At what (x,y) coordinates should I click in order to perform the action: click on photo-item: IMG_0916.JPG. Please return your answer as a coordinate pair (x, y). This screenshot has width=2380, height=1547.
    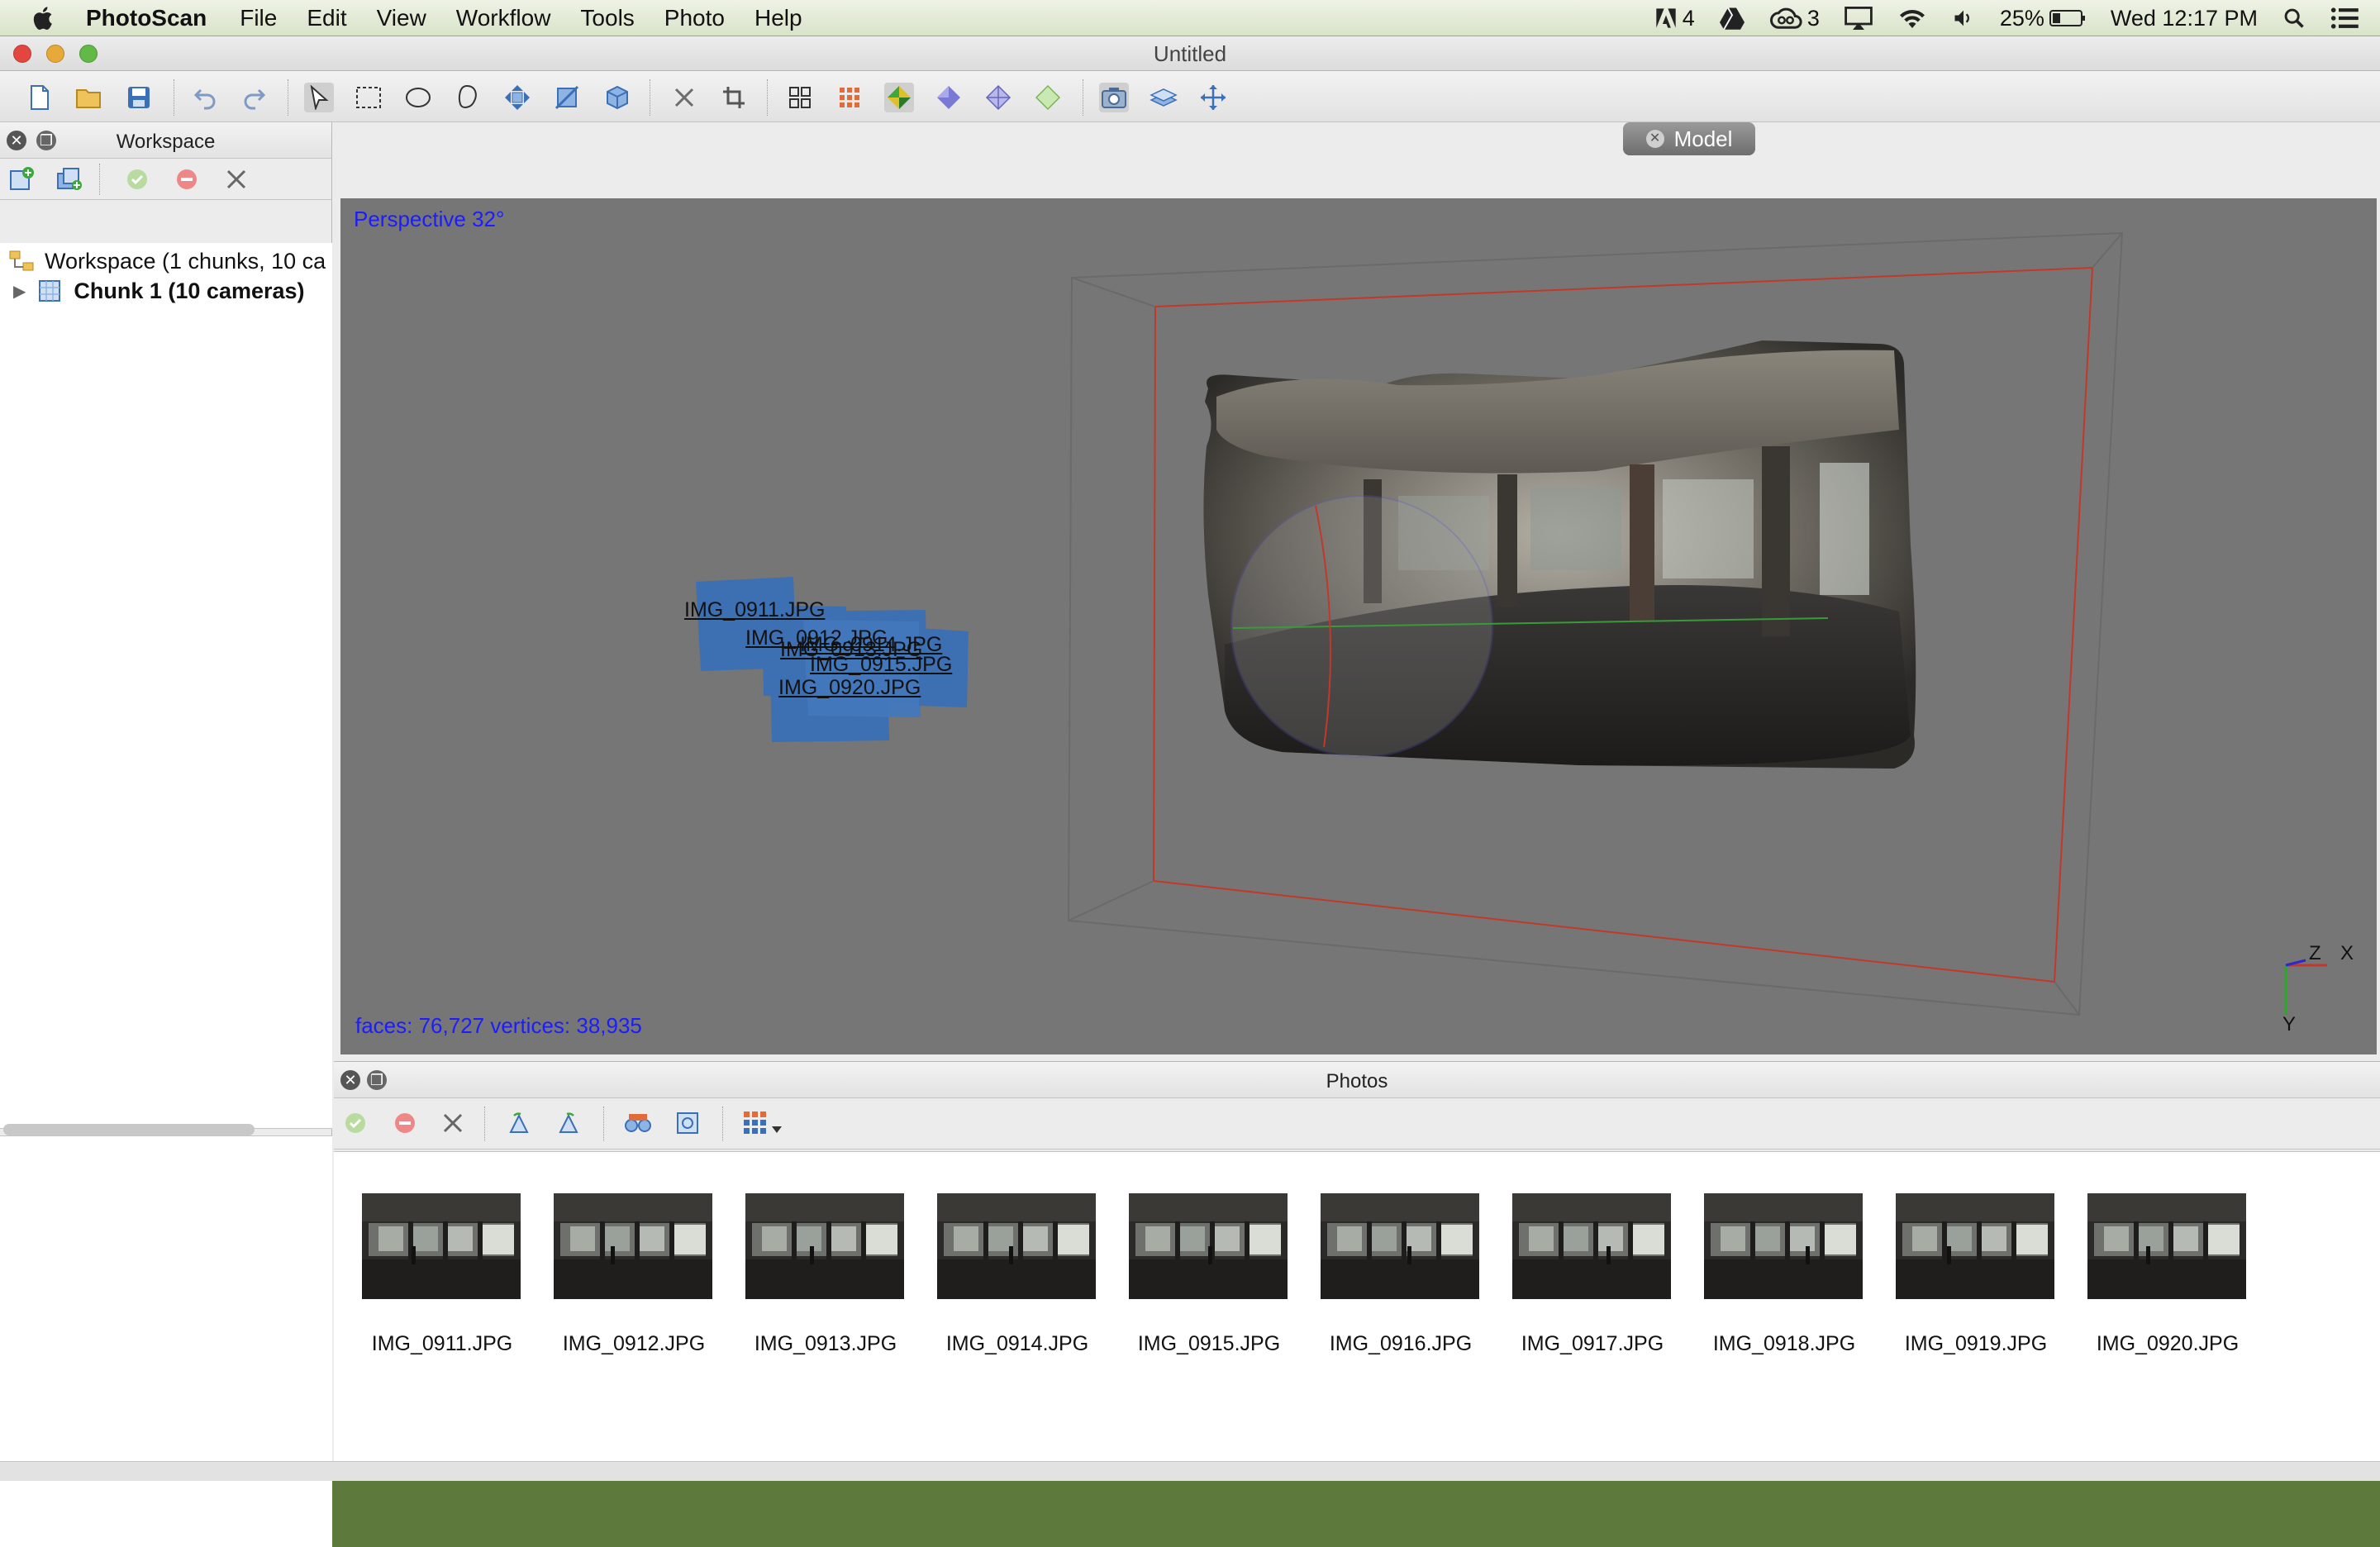
    Looking at the image, I should click on (1413, 1259).